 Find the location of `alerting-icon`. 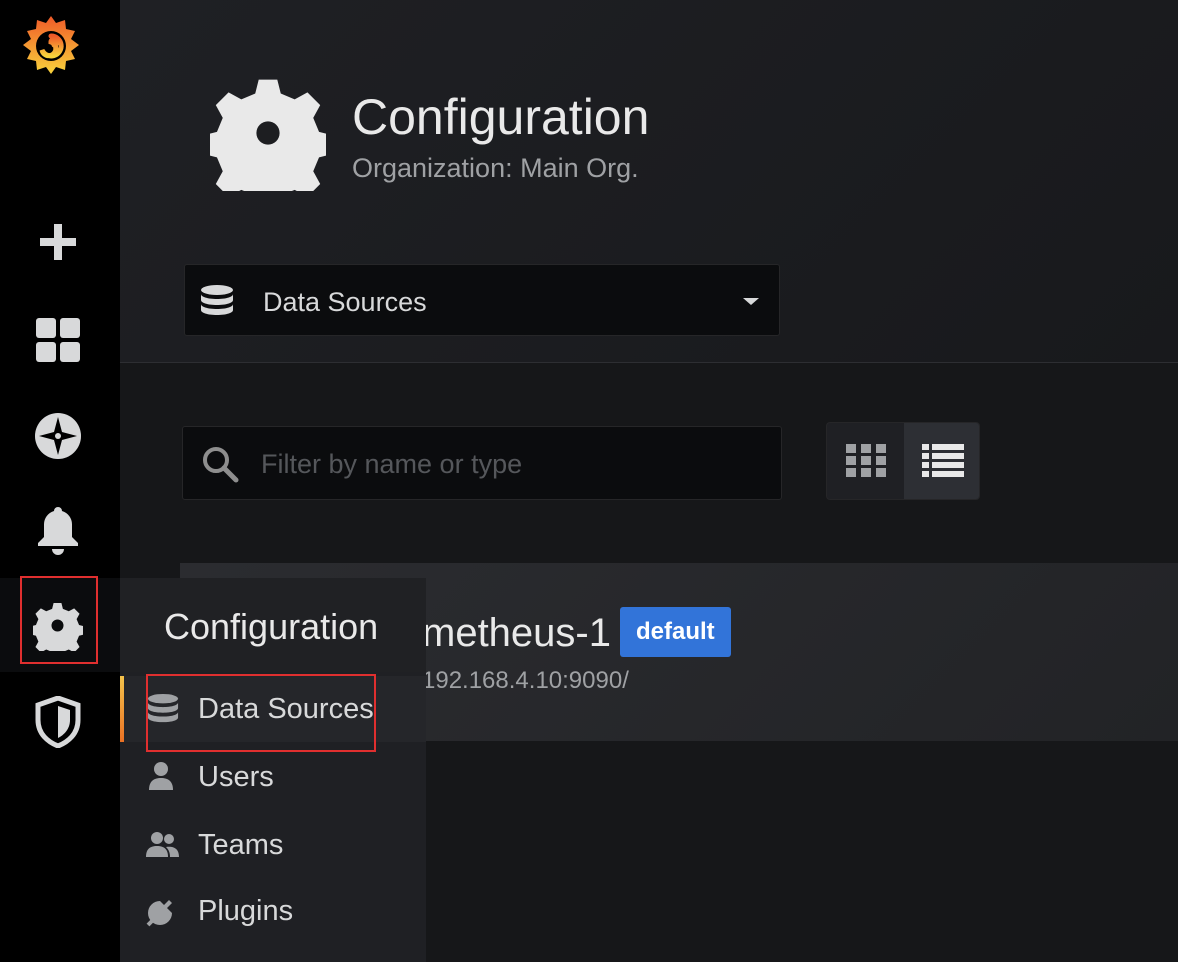

alerting-icon is located at coordinates (58, 530).